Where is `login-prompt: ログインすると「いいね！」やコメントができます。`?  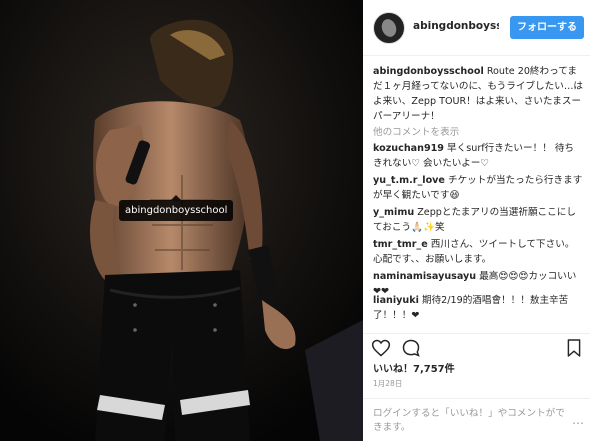 login-prompt: ログインすると「いいね！」やコメントができます。 is located at coordinates (476, 419).